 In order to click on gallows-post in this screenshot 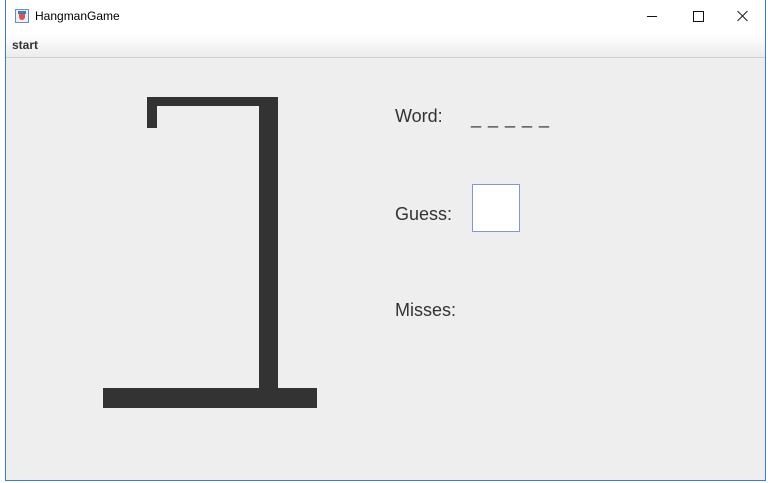, I will do `click(268, 243)`.